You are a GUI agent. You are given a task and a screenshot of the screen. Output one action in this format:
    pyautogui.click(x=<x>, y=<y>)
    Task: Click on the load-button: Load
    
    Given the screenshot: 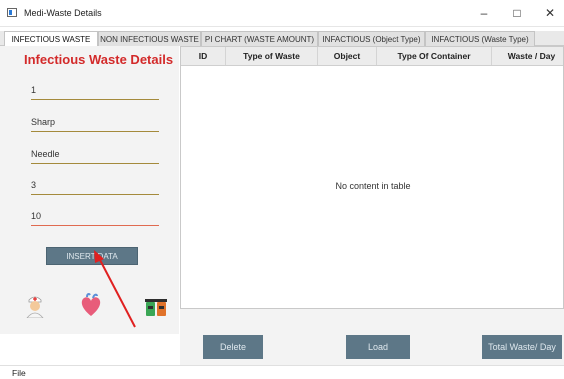 What is the action you would take?
    pyautogui.click(x=378, y=347)
    